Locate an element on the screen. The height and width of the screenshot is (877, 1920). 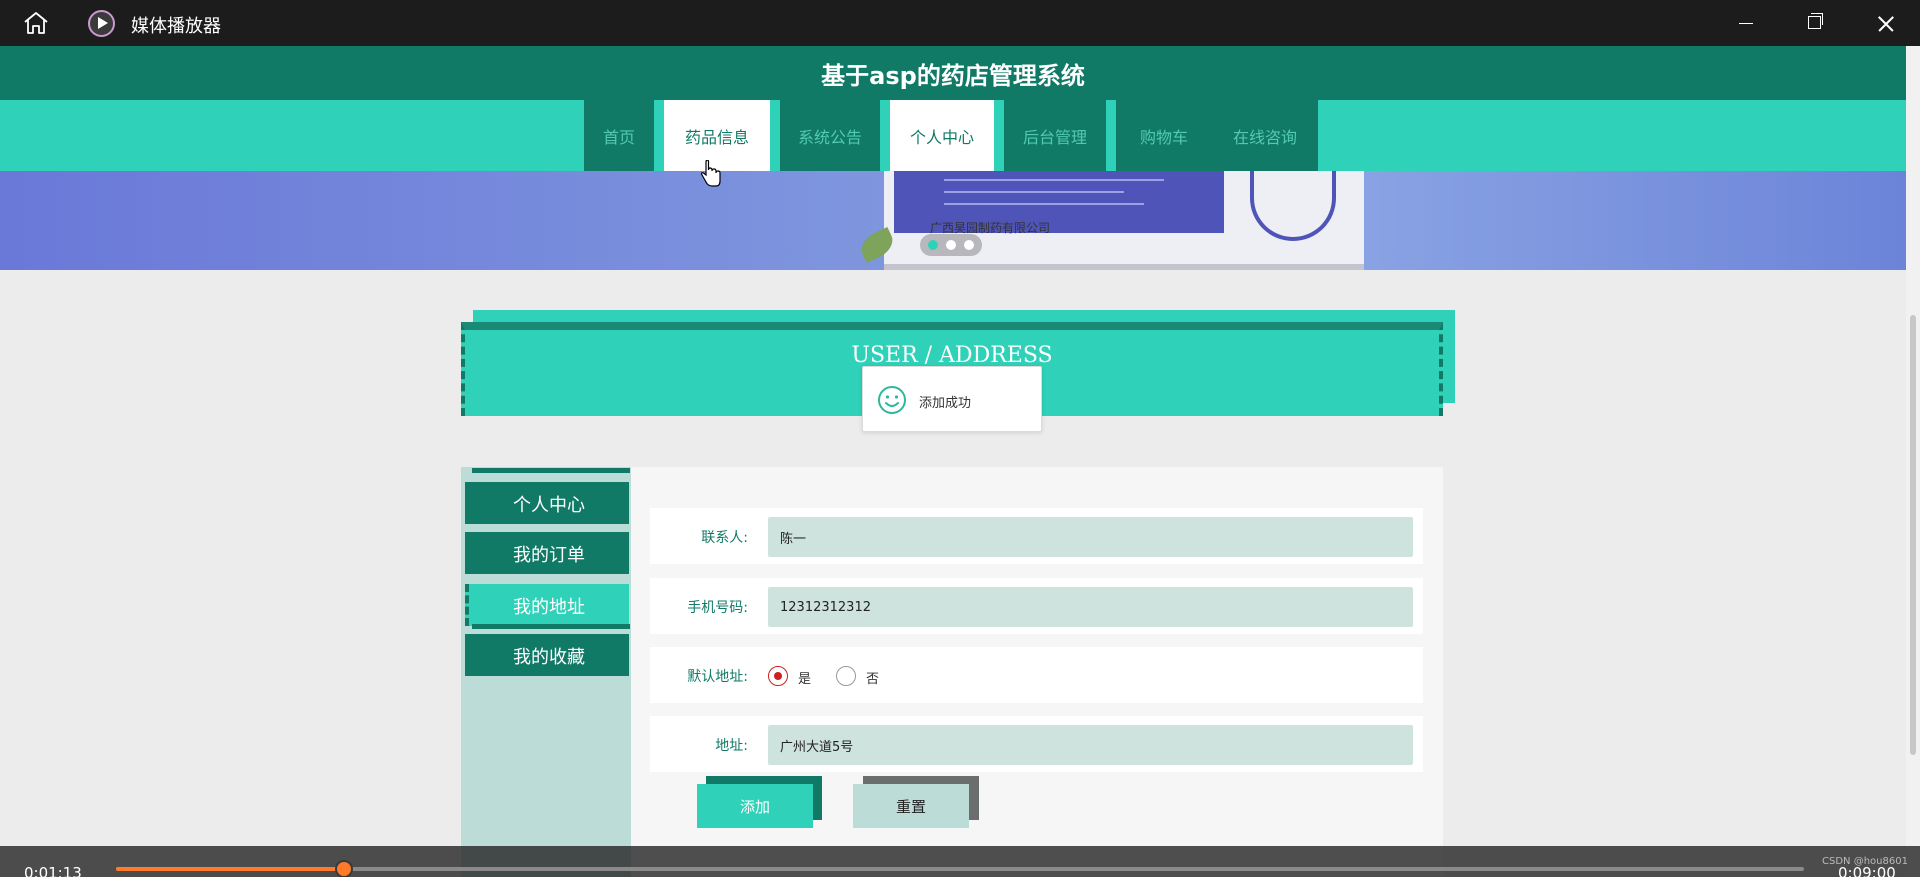
success-toast: 添加成功 is located at coordinates (952, 399).